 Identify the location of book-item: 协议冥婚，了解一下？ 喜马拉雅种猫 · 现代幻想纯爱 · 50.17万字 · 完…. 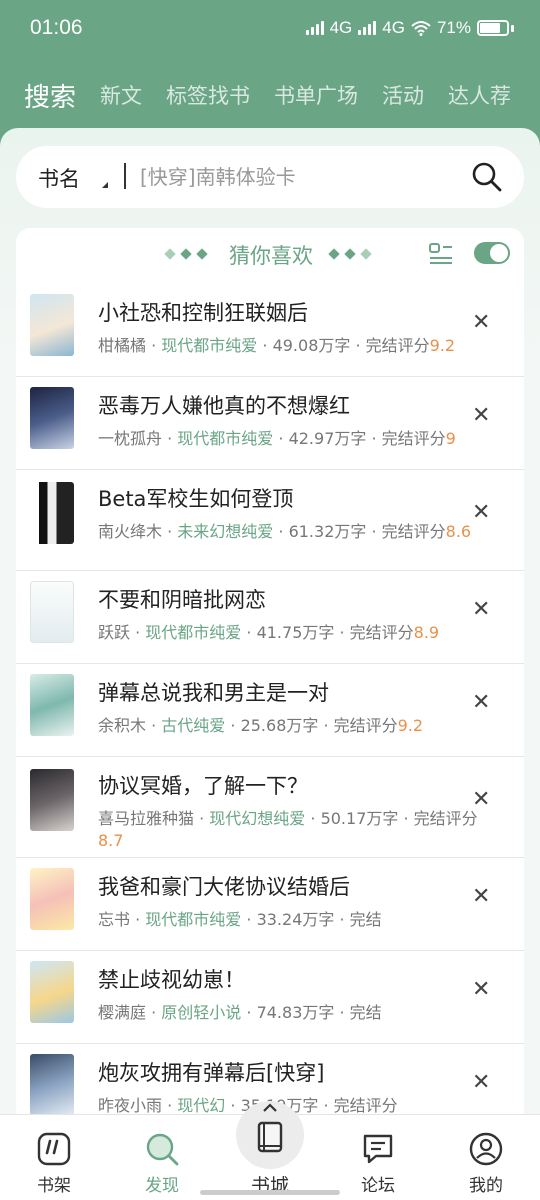
(270, 807).